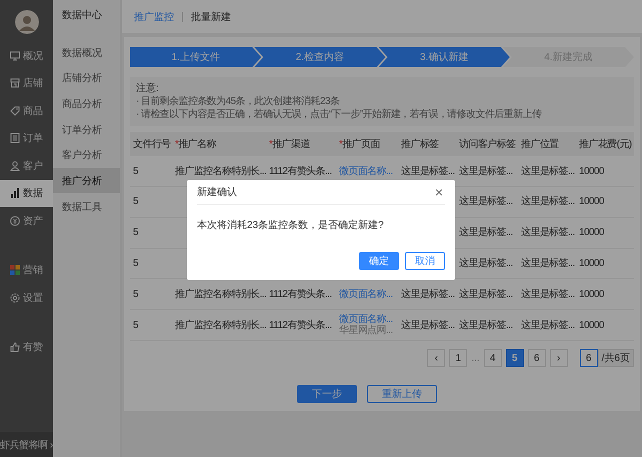  What do you see at coordinates (148, 89) in the screenshot?
I see `notice-title: 注意:` at bounding box center [148, 89].